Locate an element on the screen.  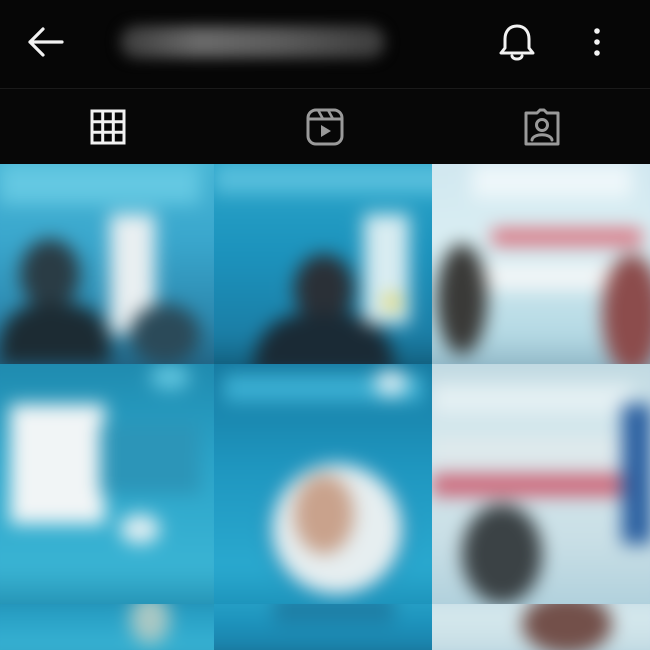
tab-posts-grid is located at coordinates (108, 127).